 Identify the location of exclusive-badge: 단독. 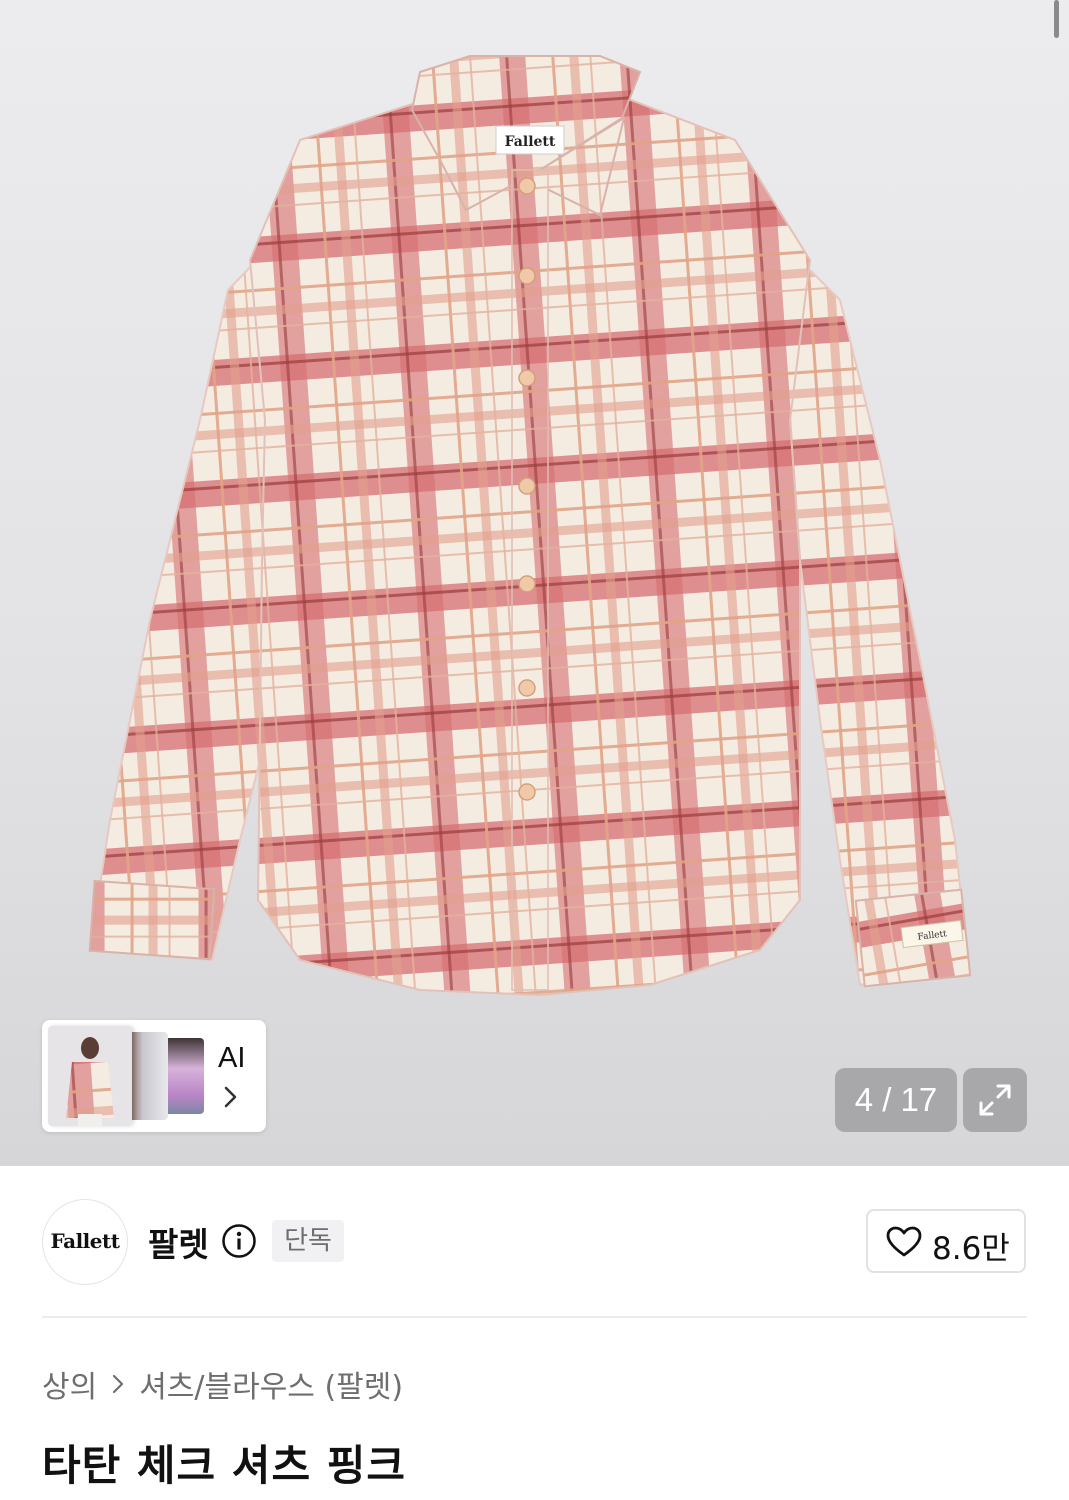
(308, 1241).